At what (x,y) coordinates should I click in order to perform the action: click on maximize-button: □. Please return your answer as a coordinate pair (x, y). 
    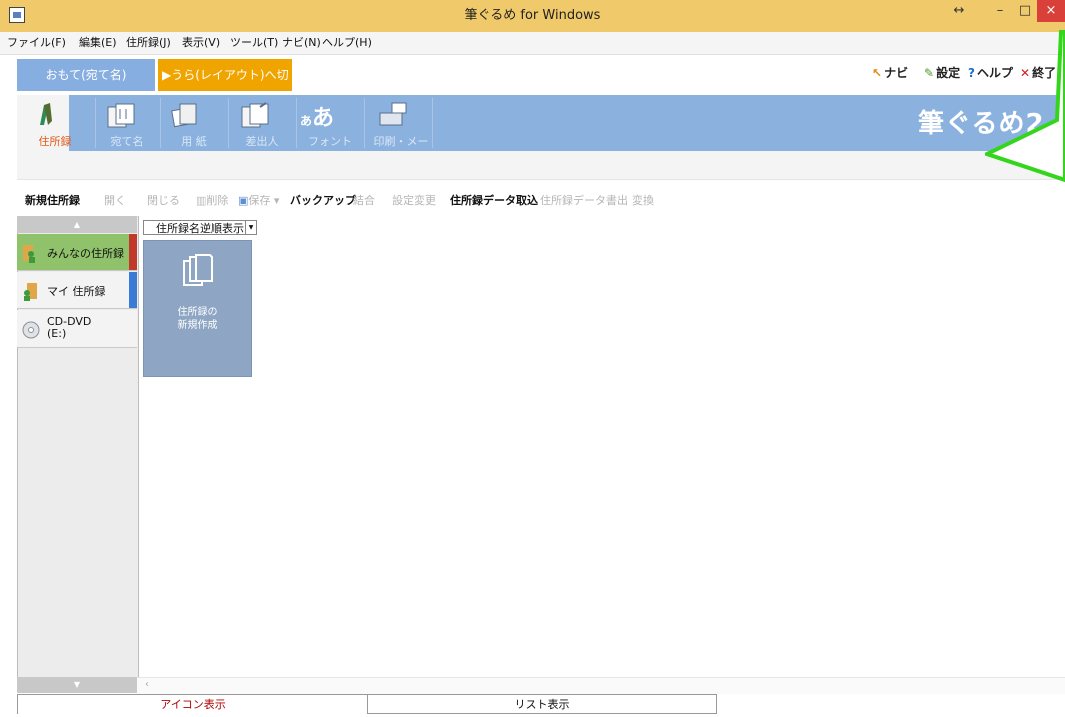
    Looking at the image, I should click on (1025, 11).